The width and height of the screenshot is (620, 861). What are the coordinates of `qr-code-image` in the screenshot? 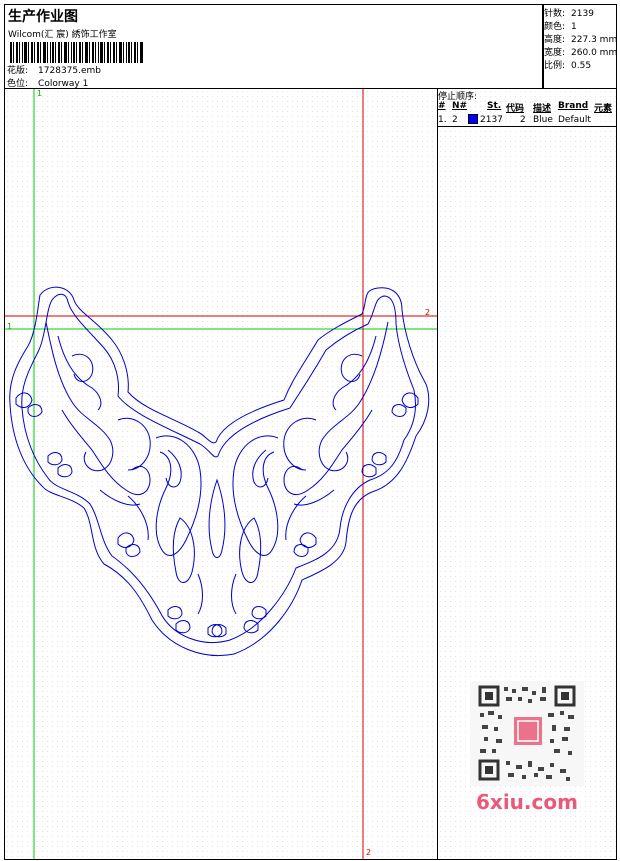 It's located at (527, 733).